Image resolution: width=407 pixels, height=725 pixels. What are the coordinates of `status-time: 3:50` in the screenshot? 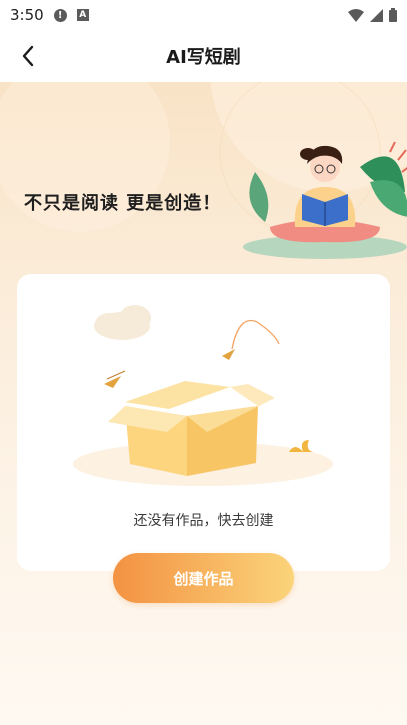 It's located at (27, 15).